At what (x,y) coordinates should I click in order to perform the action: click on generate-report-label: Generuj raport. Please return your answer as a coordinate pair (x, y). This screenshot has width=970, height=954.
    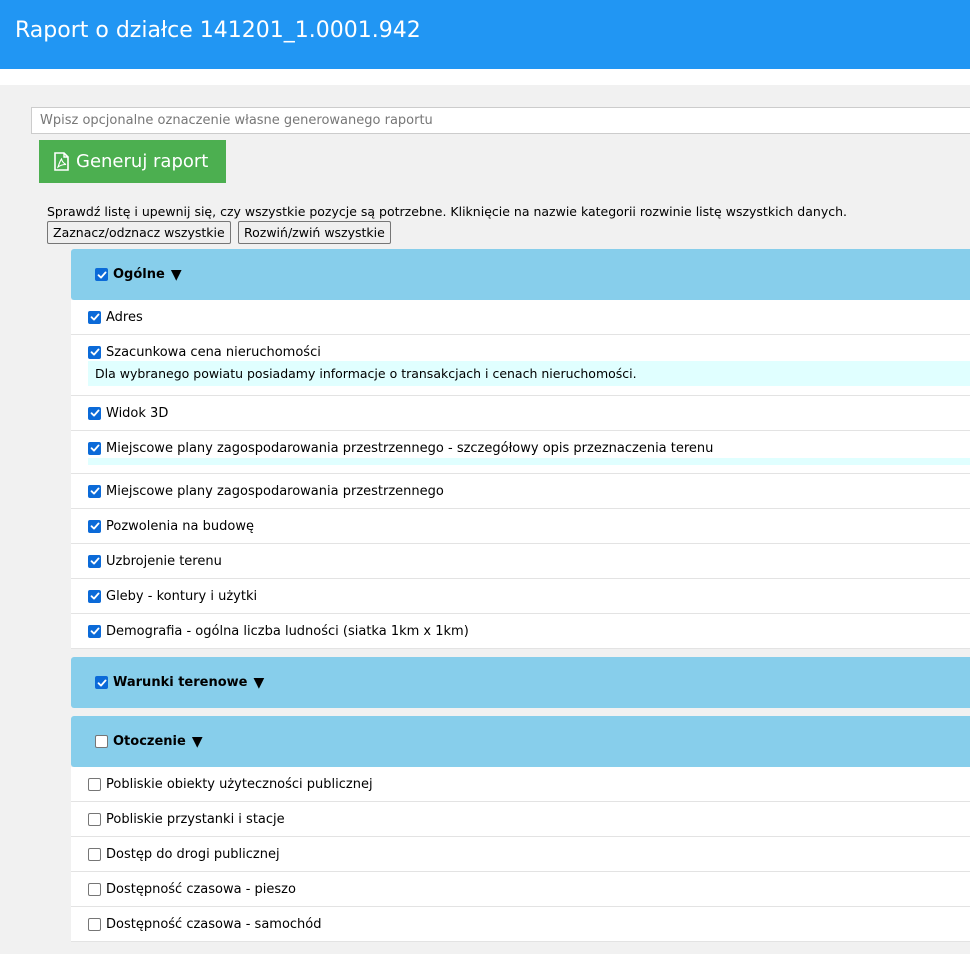
    Looking at the image, I should click on (142, 161).